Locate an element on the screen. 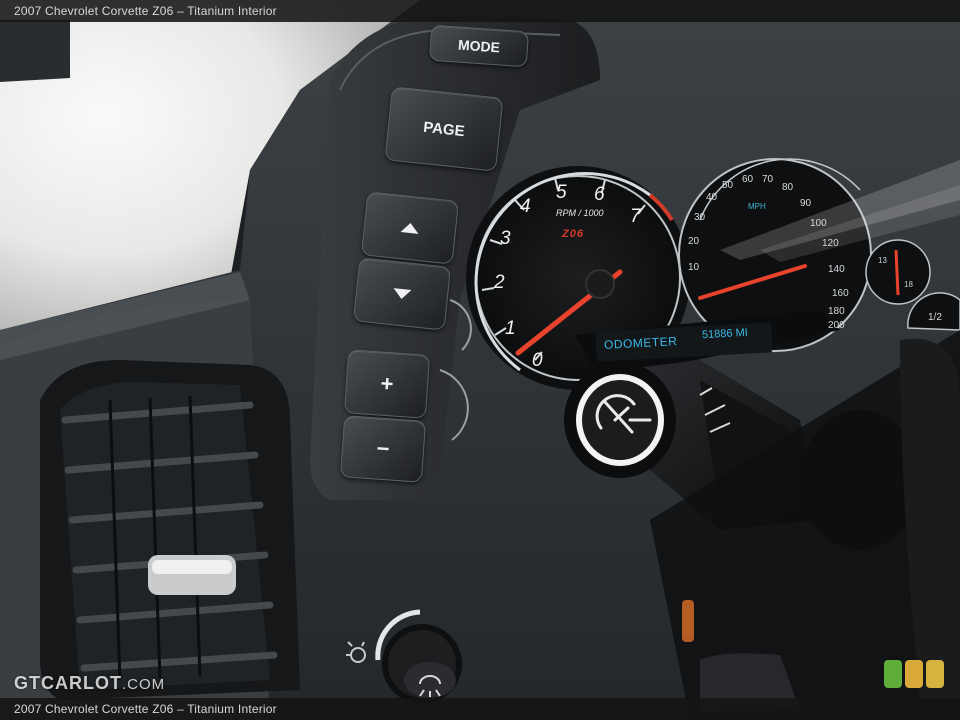 The width and height of the screenshot is (960, 720). scroll-up-button is located at coordinates (410, 228).